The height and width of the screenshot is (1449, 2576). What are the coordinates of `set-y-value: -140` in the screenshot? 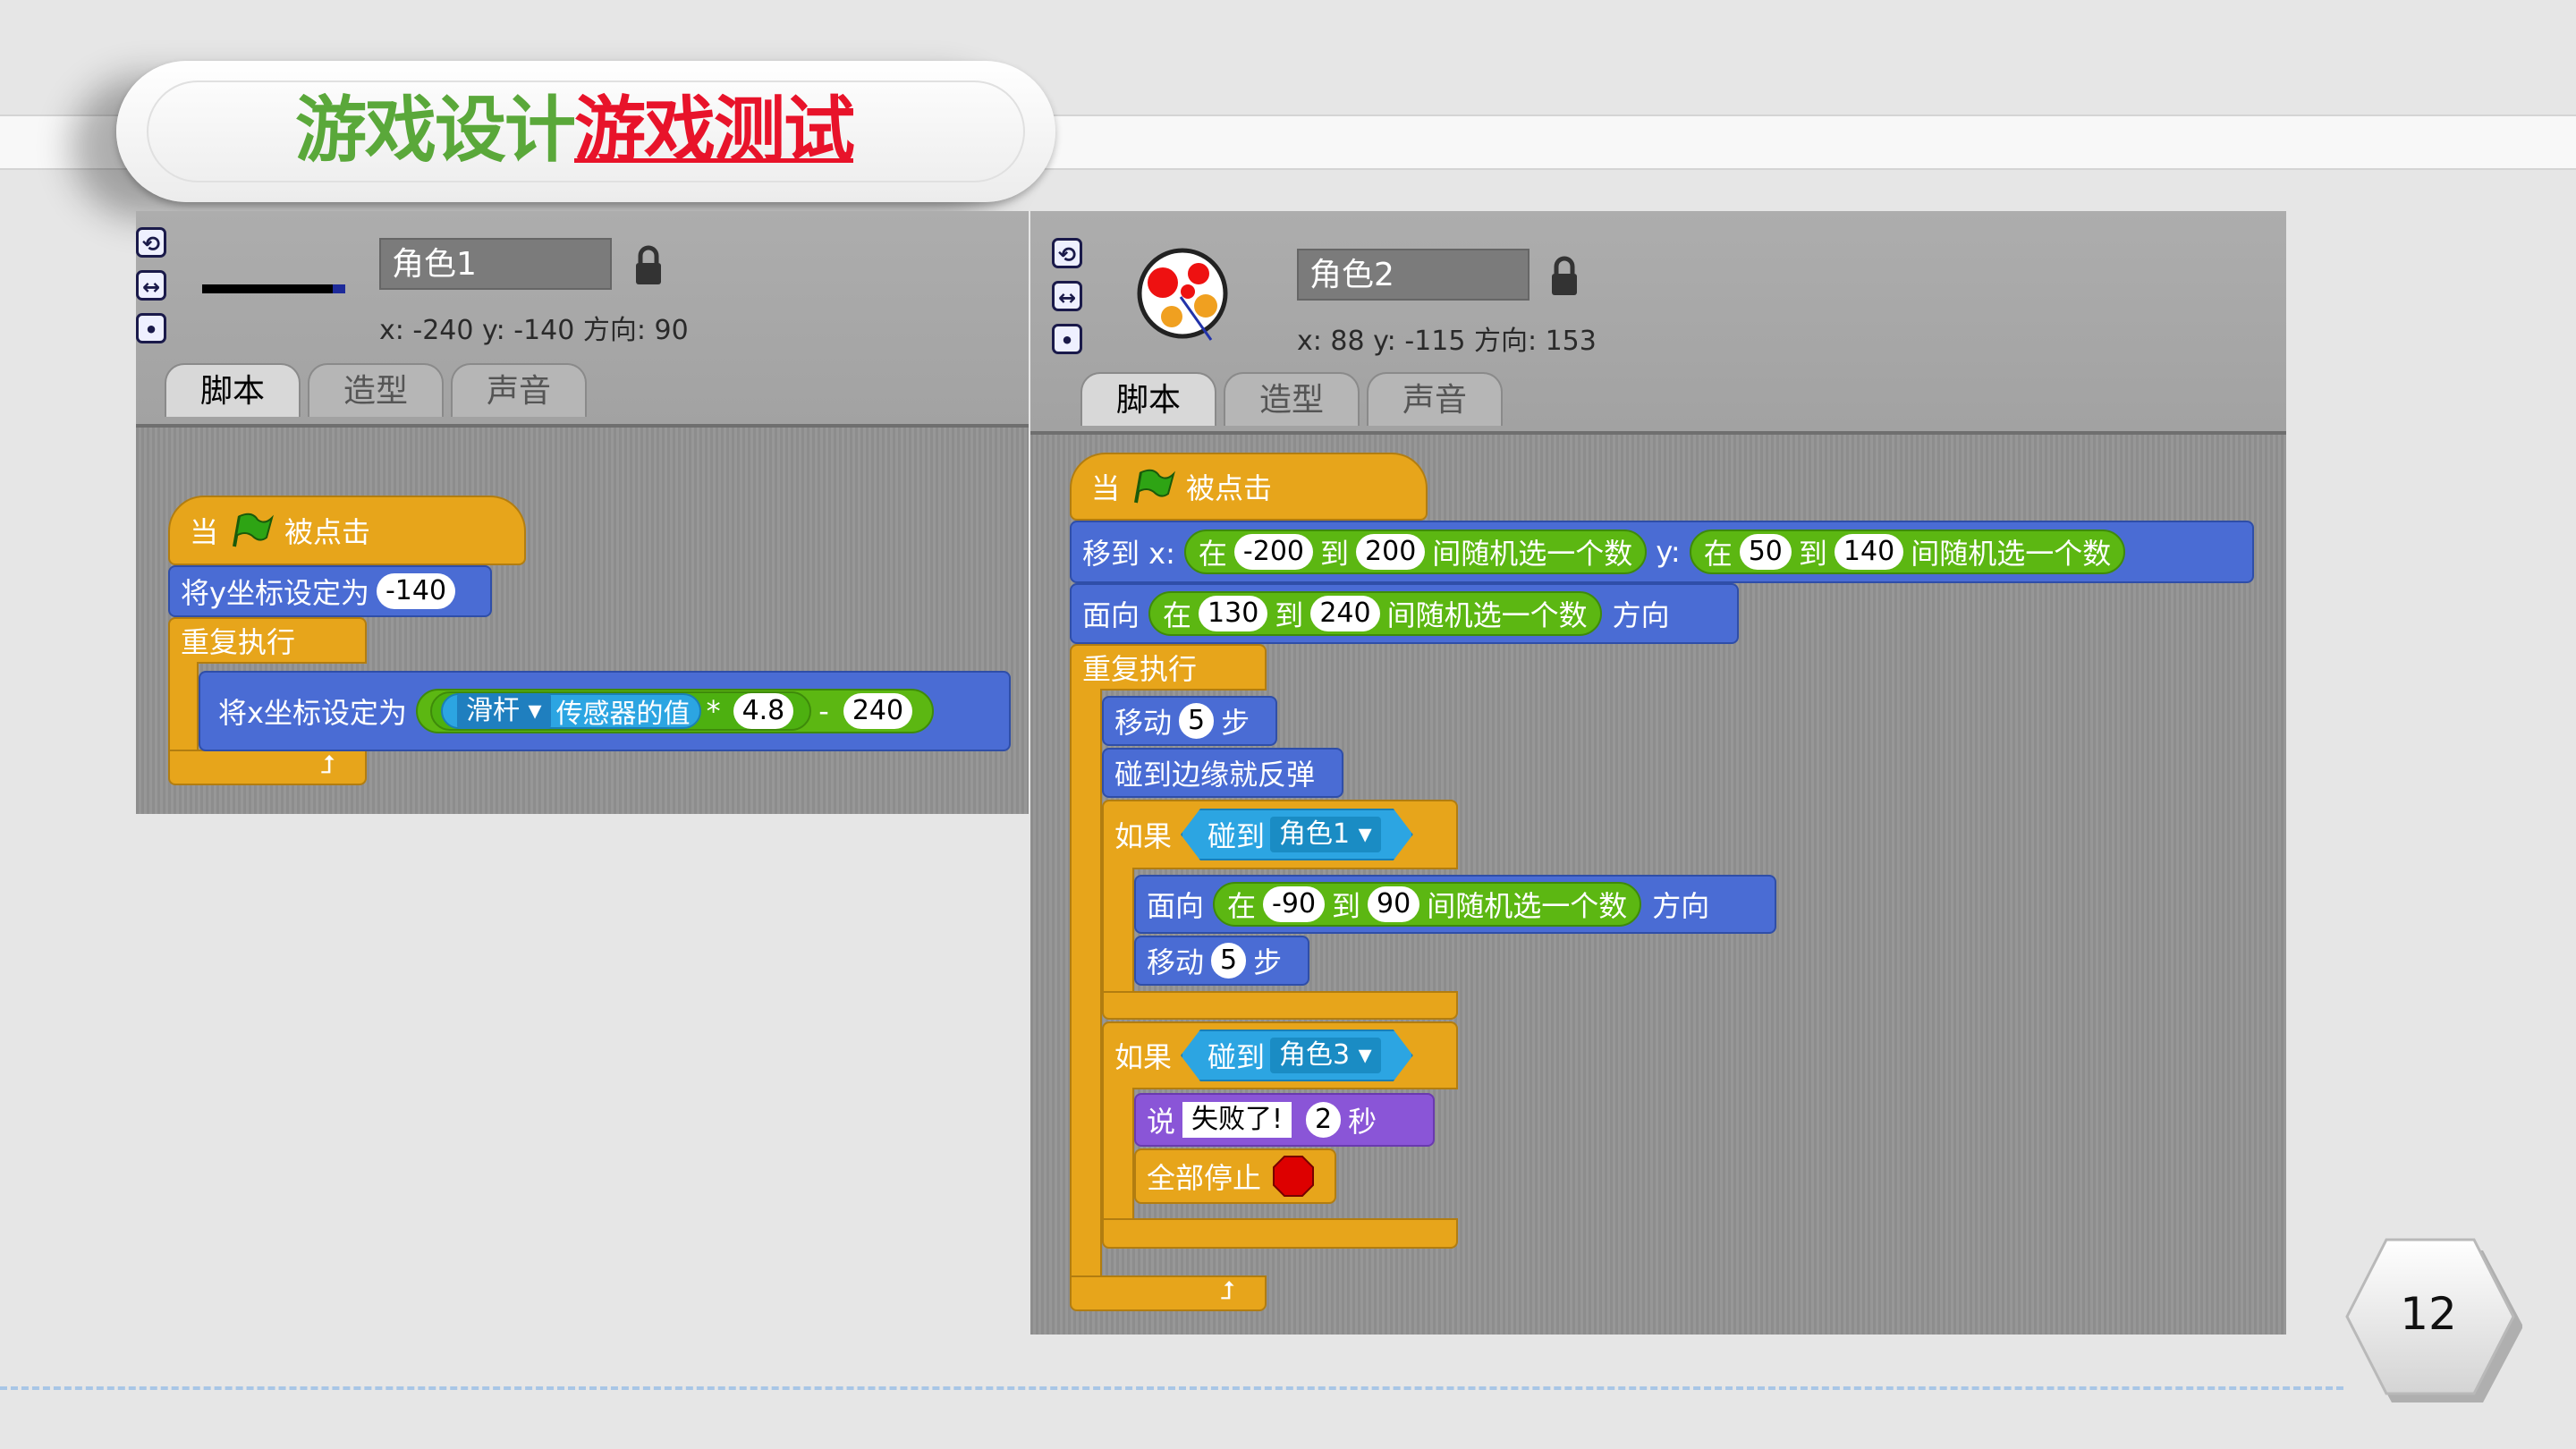 It's located at (416, 591).